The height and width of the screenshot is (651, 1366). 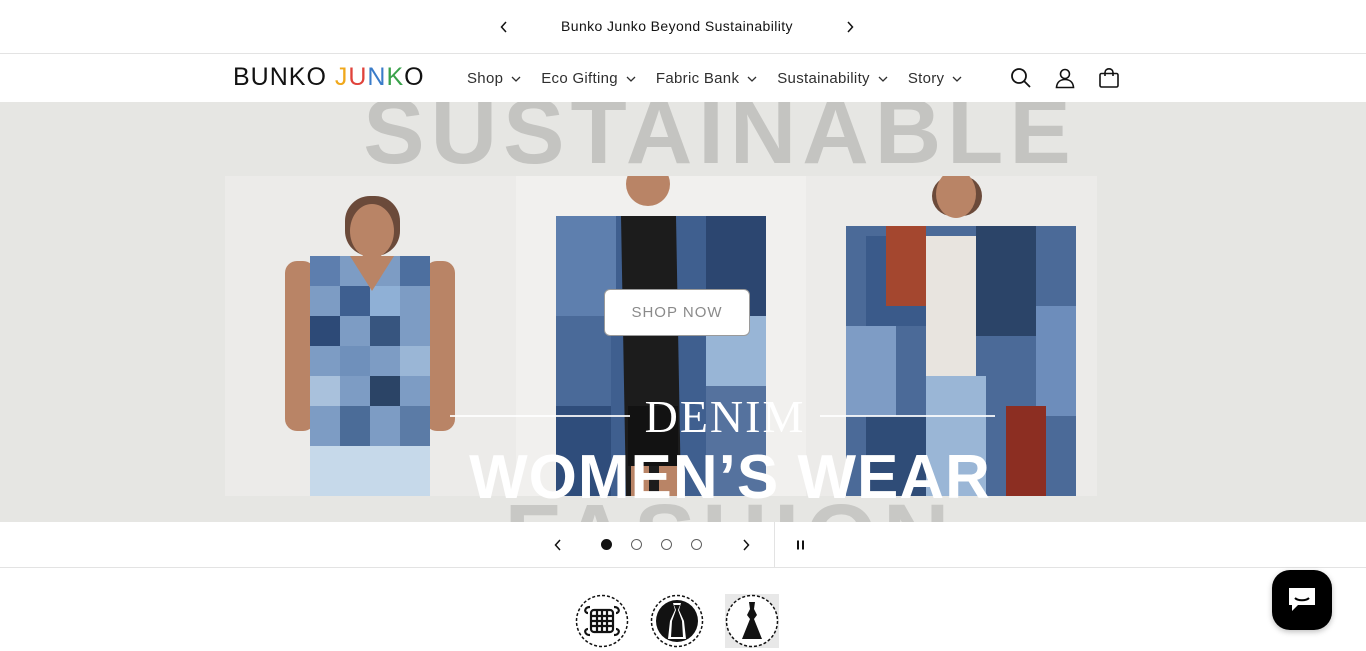 I want to click on nav-shop: Shop, so click(x=494, y=78).